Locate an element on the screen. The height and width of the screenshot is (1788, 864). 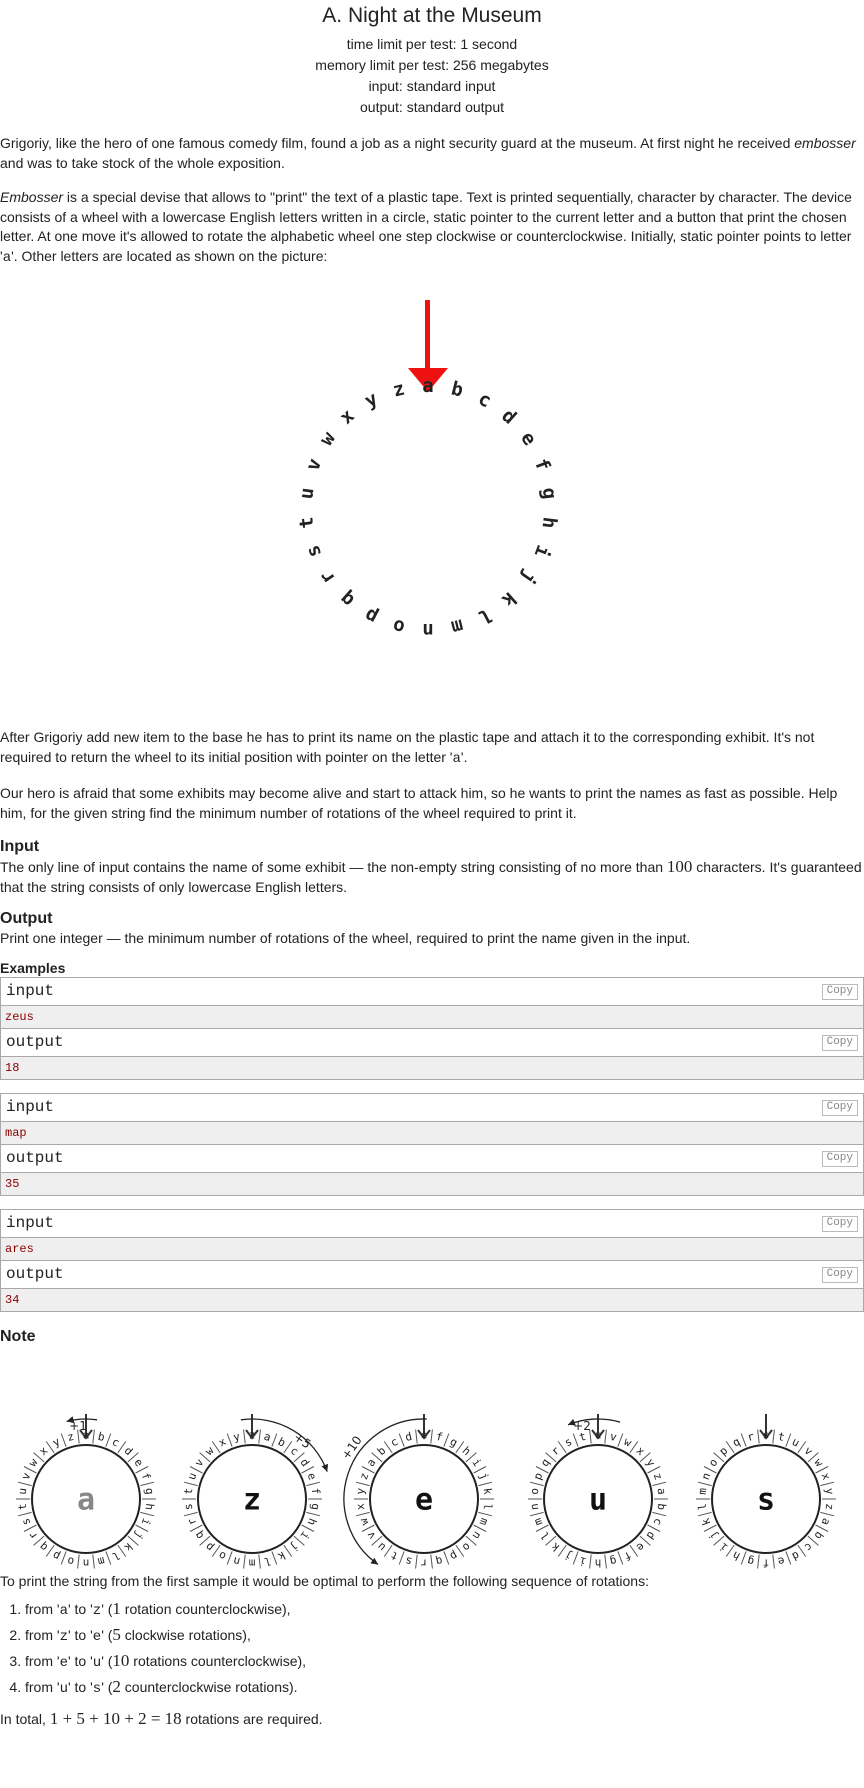
memory-limit: memory limit per test: 256 megabytes is located at coordinates (432, 65).